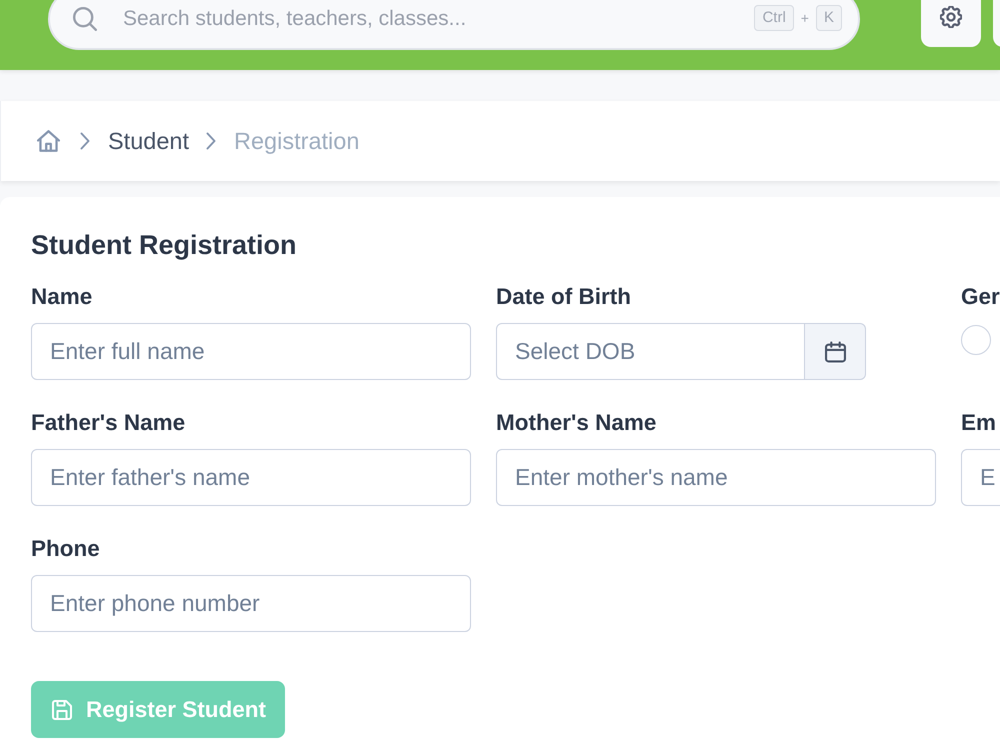  What do you see at coordinates (980, 297) in the screenshot?
I see `field-label: Ger` at bounding box center [980, 297].